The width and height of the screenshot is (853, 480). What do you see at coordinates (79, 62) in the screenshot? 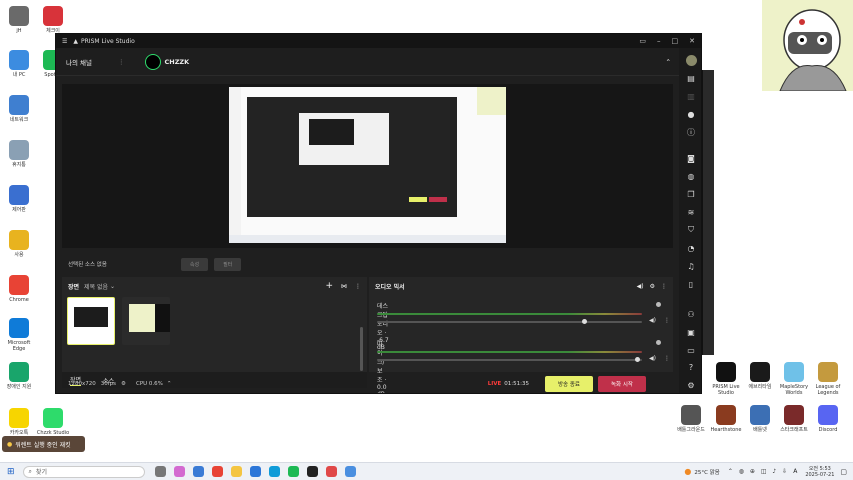
I see `channel-label: 나의 채널` at bounding box center [79, 62].